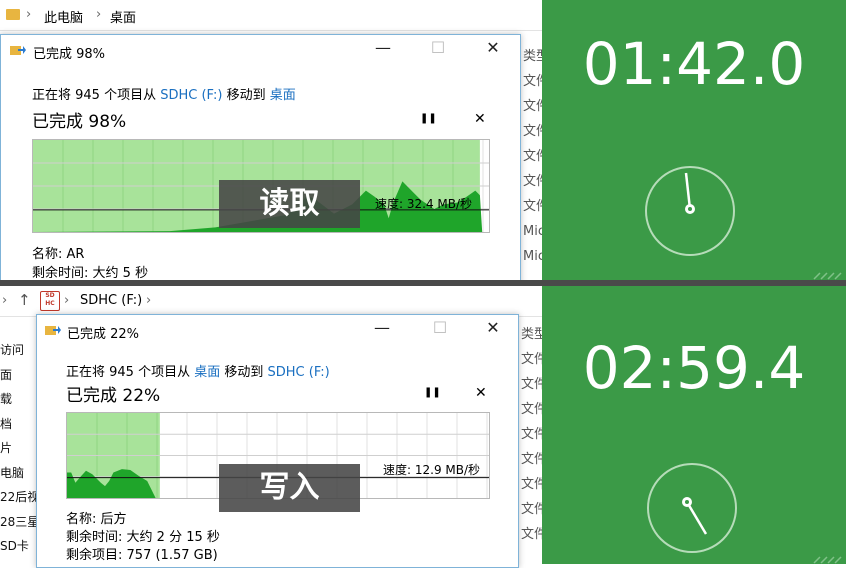  Describe the element at coordinates (271, 301) in the screenshot. I see `address-bar: › ↑ SD HC › SDHC (F:) ›` at that location.